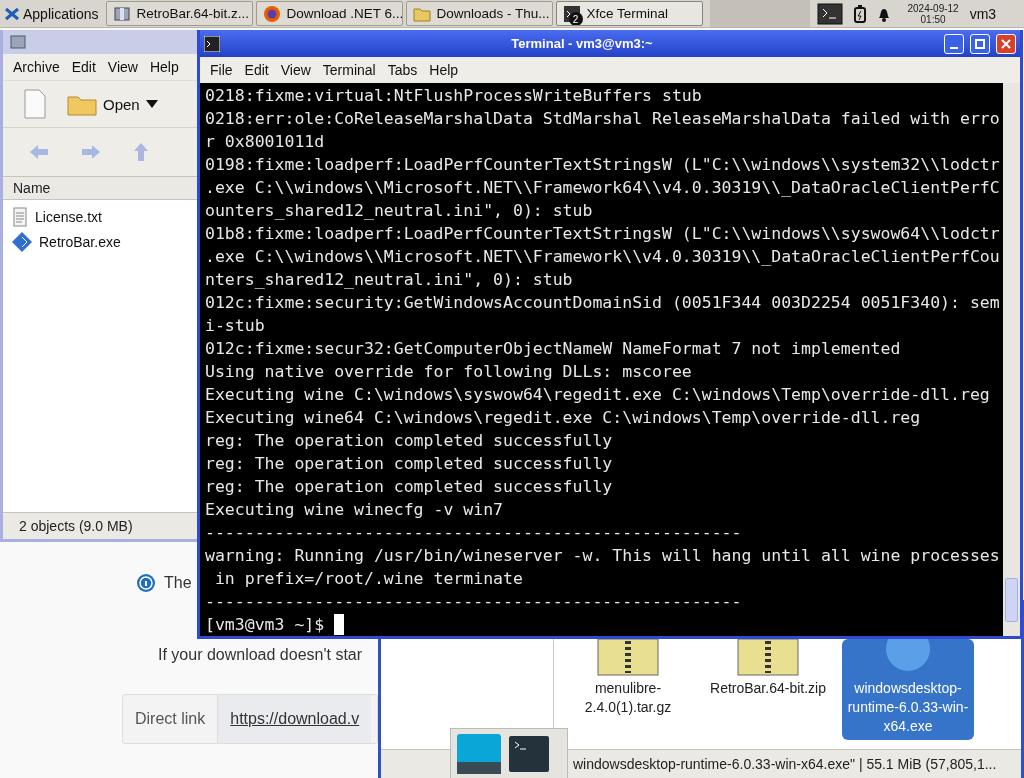 This screenshot has width=1024, height=778. Describe the element at coordinates (983, 13) in the screenshot. I see `user-name: vm3` at that location.